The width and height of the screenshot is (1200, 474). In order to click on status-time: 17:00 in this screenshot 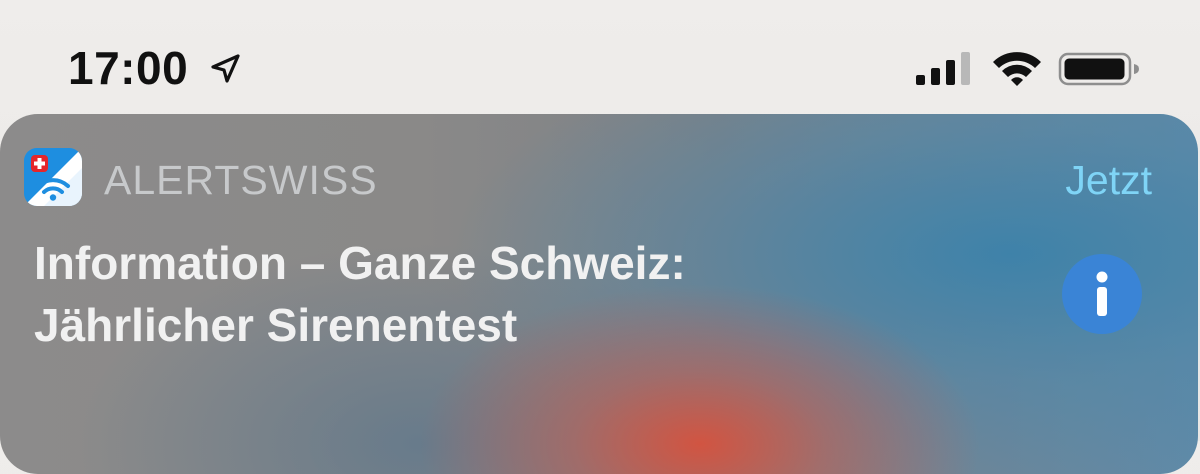, I will do `click(128, 68)`.